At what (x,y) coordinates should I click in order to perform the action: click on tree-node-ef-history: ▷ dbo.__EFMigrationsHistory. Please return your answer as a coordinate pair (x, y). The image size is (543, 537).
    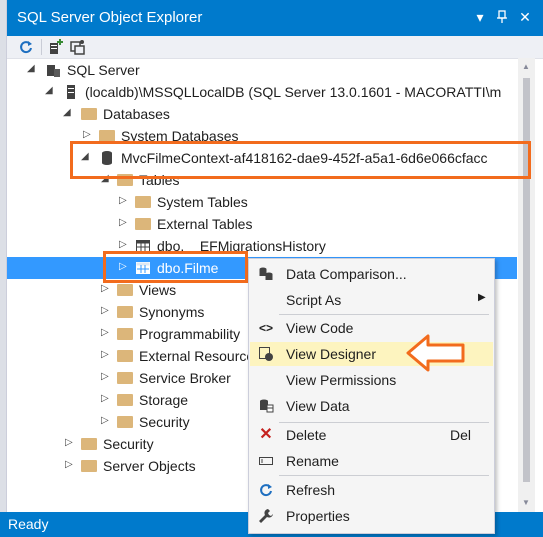
    Looking at the image, I should click on (262, 246).